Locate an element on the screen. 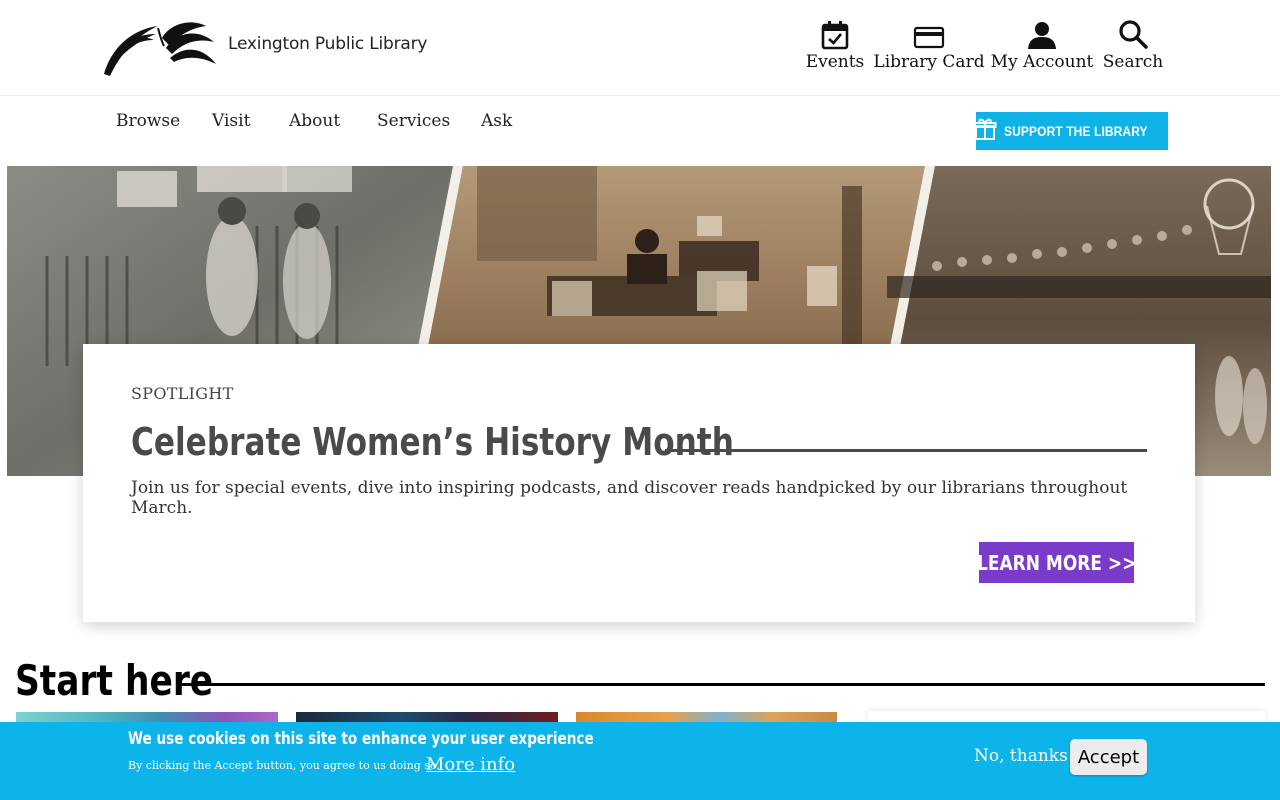  search-label: Search is located at coordinates (1133, 62).